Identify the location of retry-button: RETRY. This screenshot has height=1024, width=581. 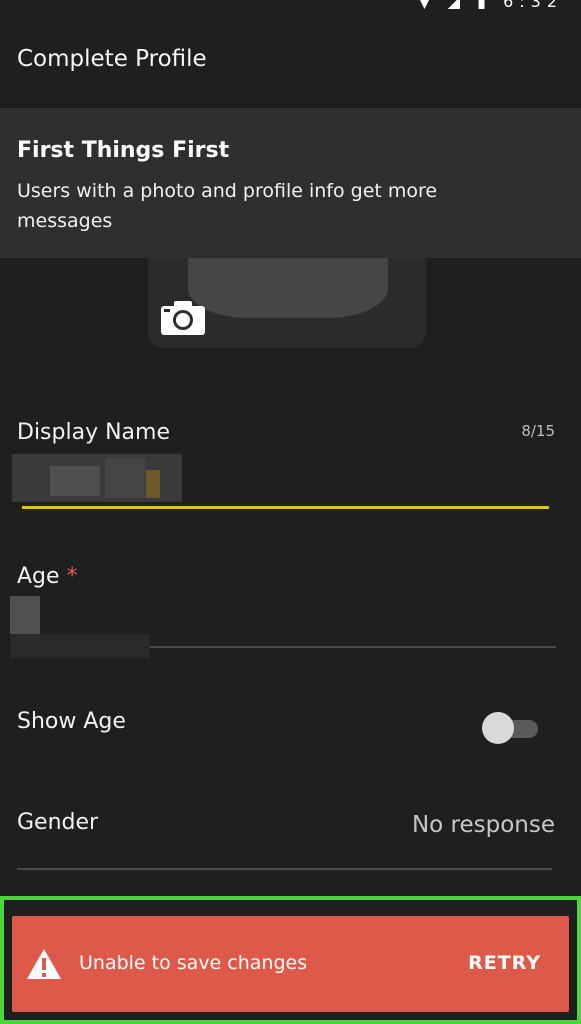
(504, 963).